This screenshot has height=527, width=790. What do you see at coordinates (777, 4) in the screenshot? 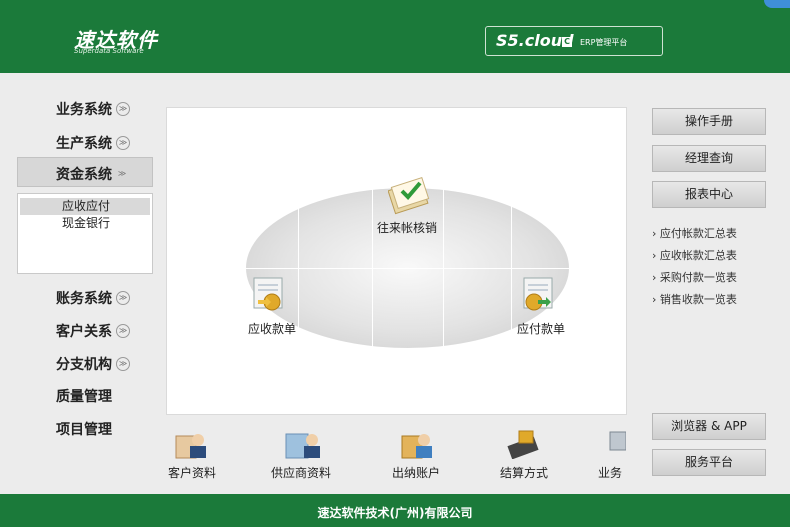
I see `corner-decoration-icon` at bounding box center [777, 4].